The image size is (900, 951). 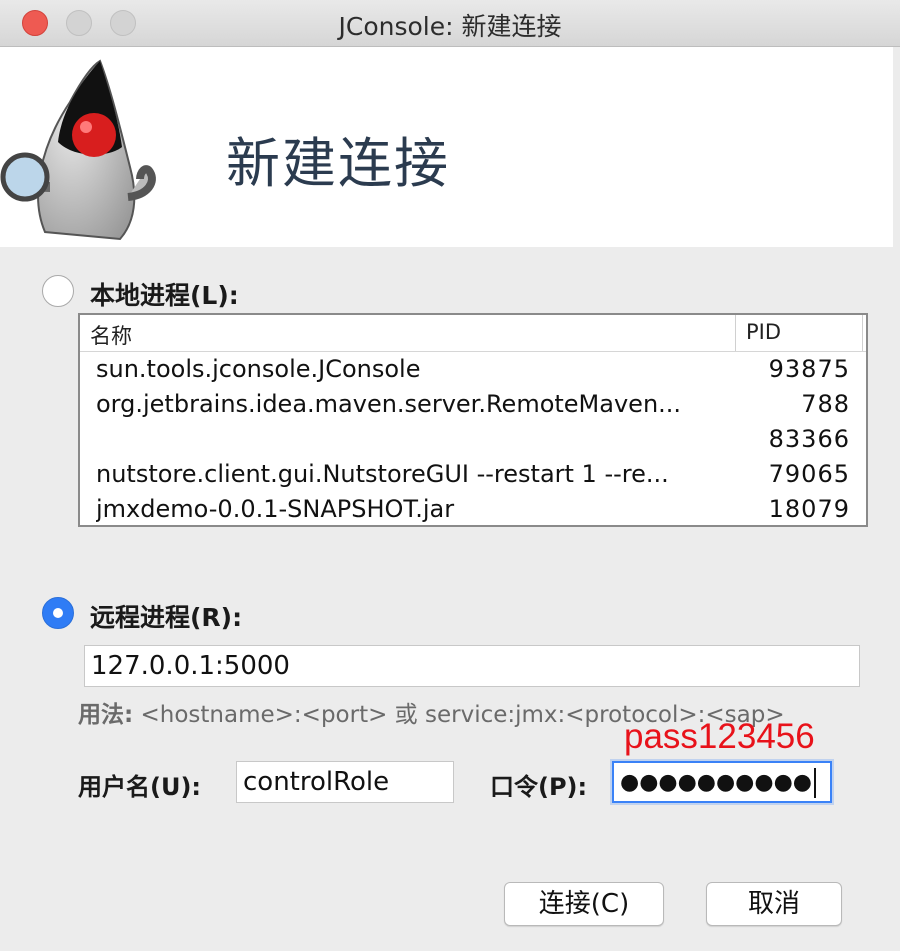 I want to click on local-process-radio, so click(x=58, y=291).